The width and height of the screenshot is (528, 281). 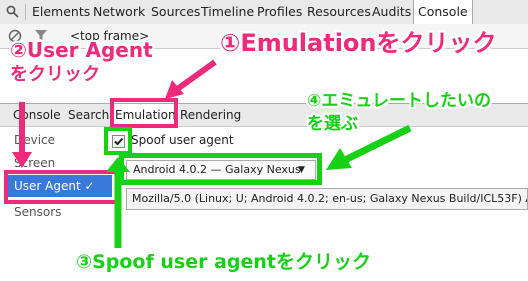 I want to click on sidebar-item-sensors: Sensors, so click(x=37, y=212).